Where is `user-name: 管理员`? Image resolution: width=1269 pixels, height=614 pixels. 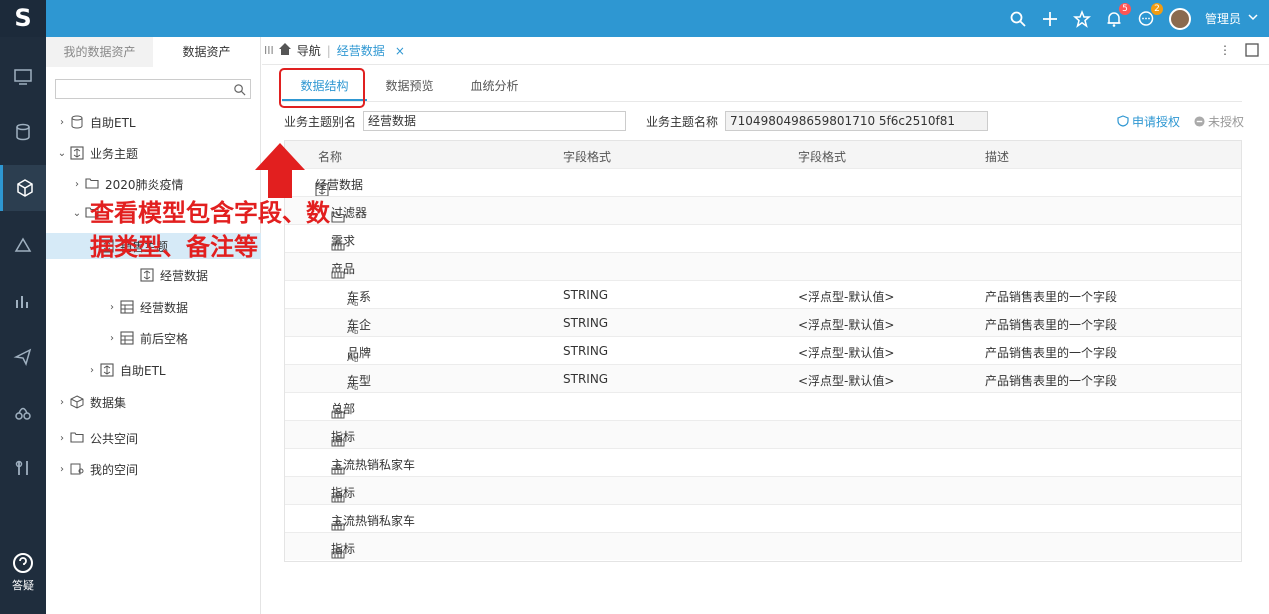
user-name: 管理员 is located at coordinates (1223, 18).